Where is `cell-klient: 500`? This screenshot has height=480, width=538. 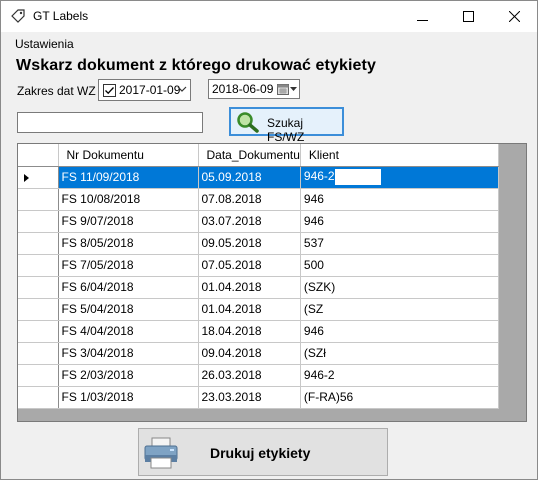
cell-klient: 500 is located at coordinates (399, 265).